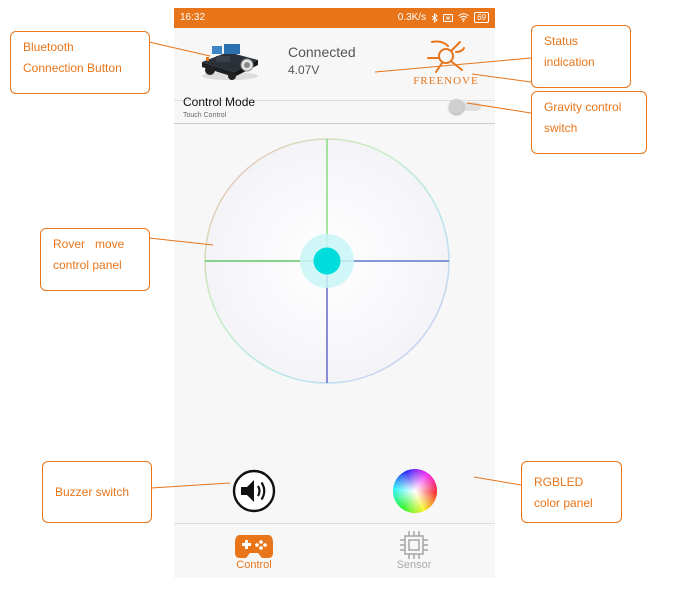 This screenshot has height=589, width=674. Describe the element at coordinates (559, 482) in the screenshot. I see `callout-rgbled-line1: RGBLED` at that location.